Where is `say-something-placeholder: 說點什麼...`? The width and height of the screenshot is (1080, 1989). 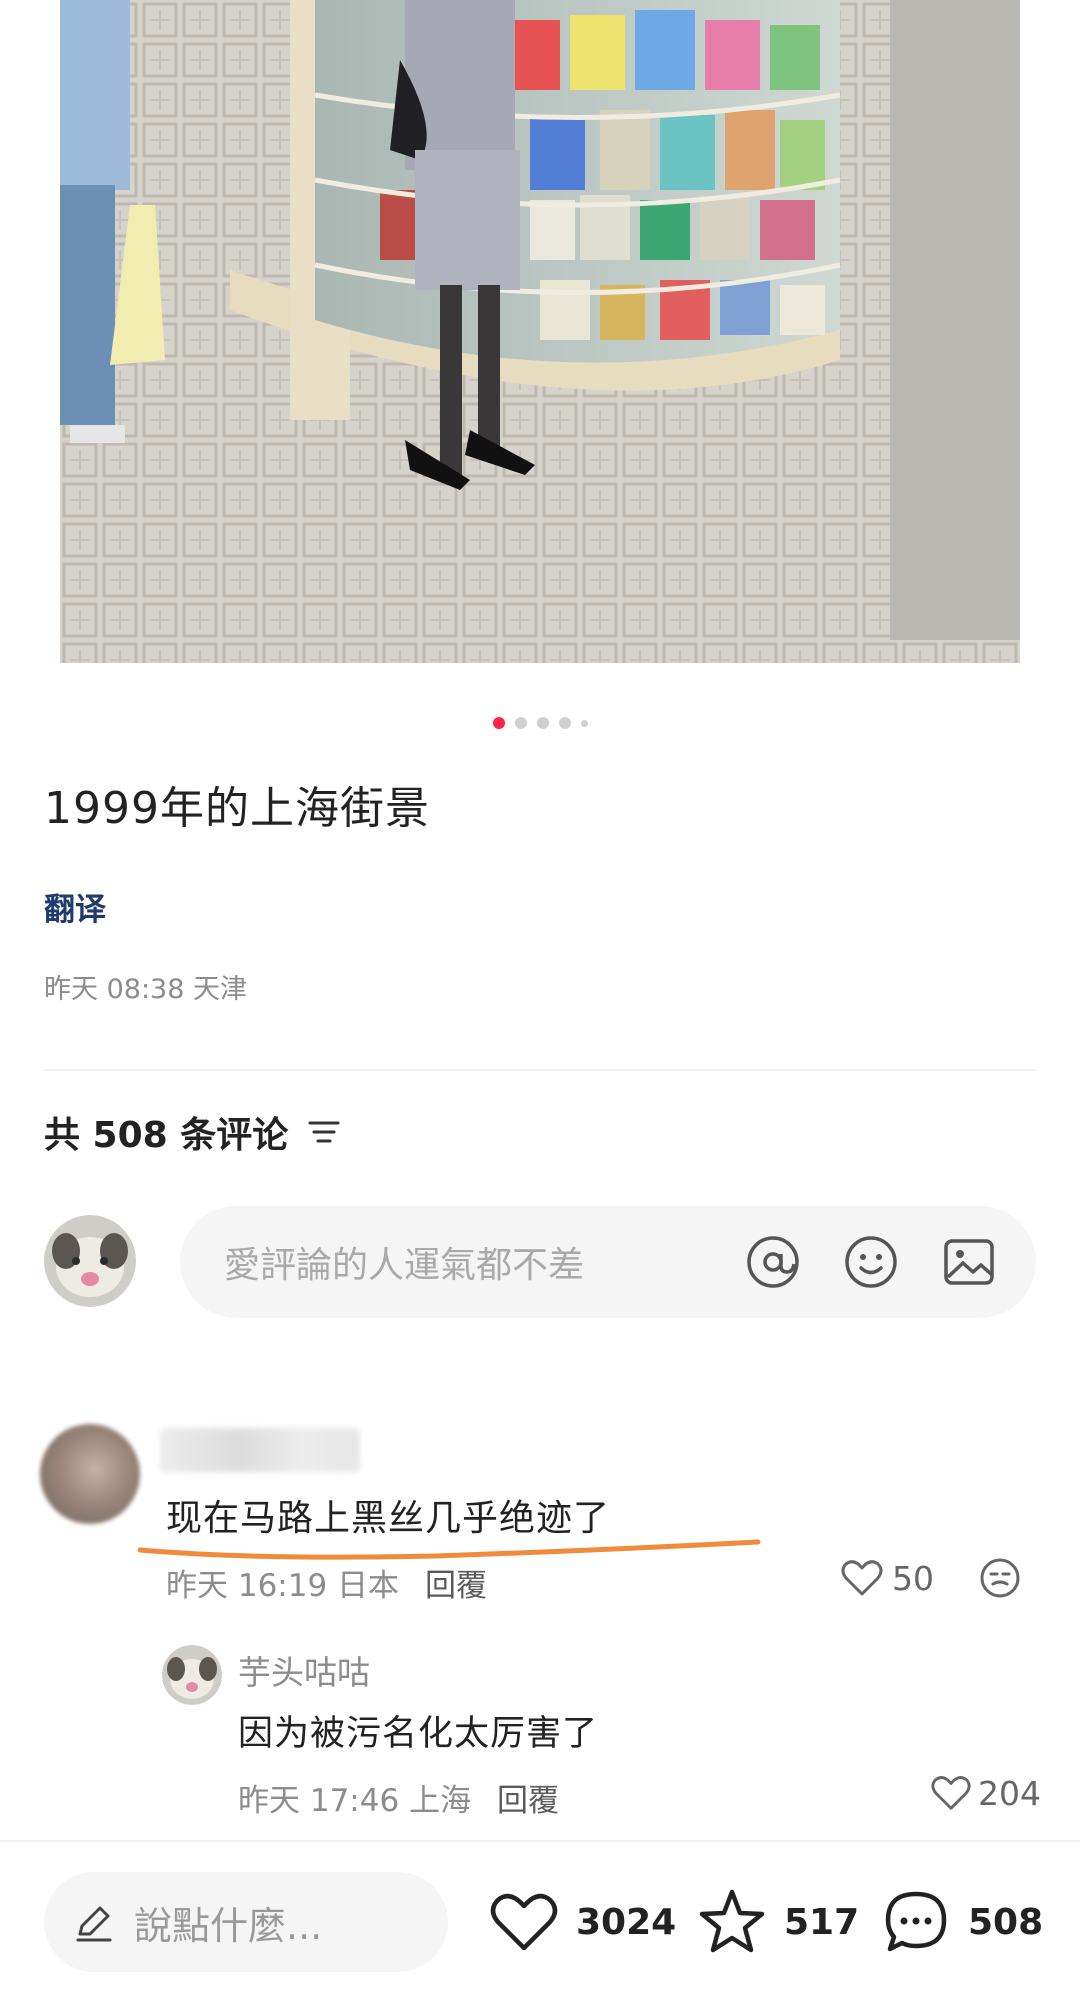
say-something-placeholder: 說點什麼... is located at coordinates (228, 1925).